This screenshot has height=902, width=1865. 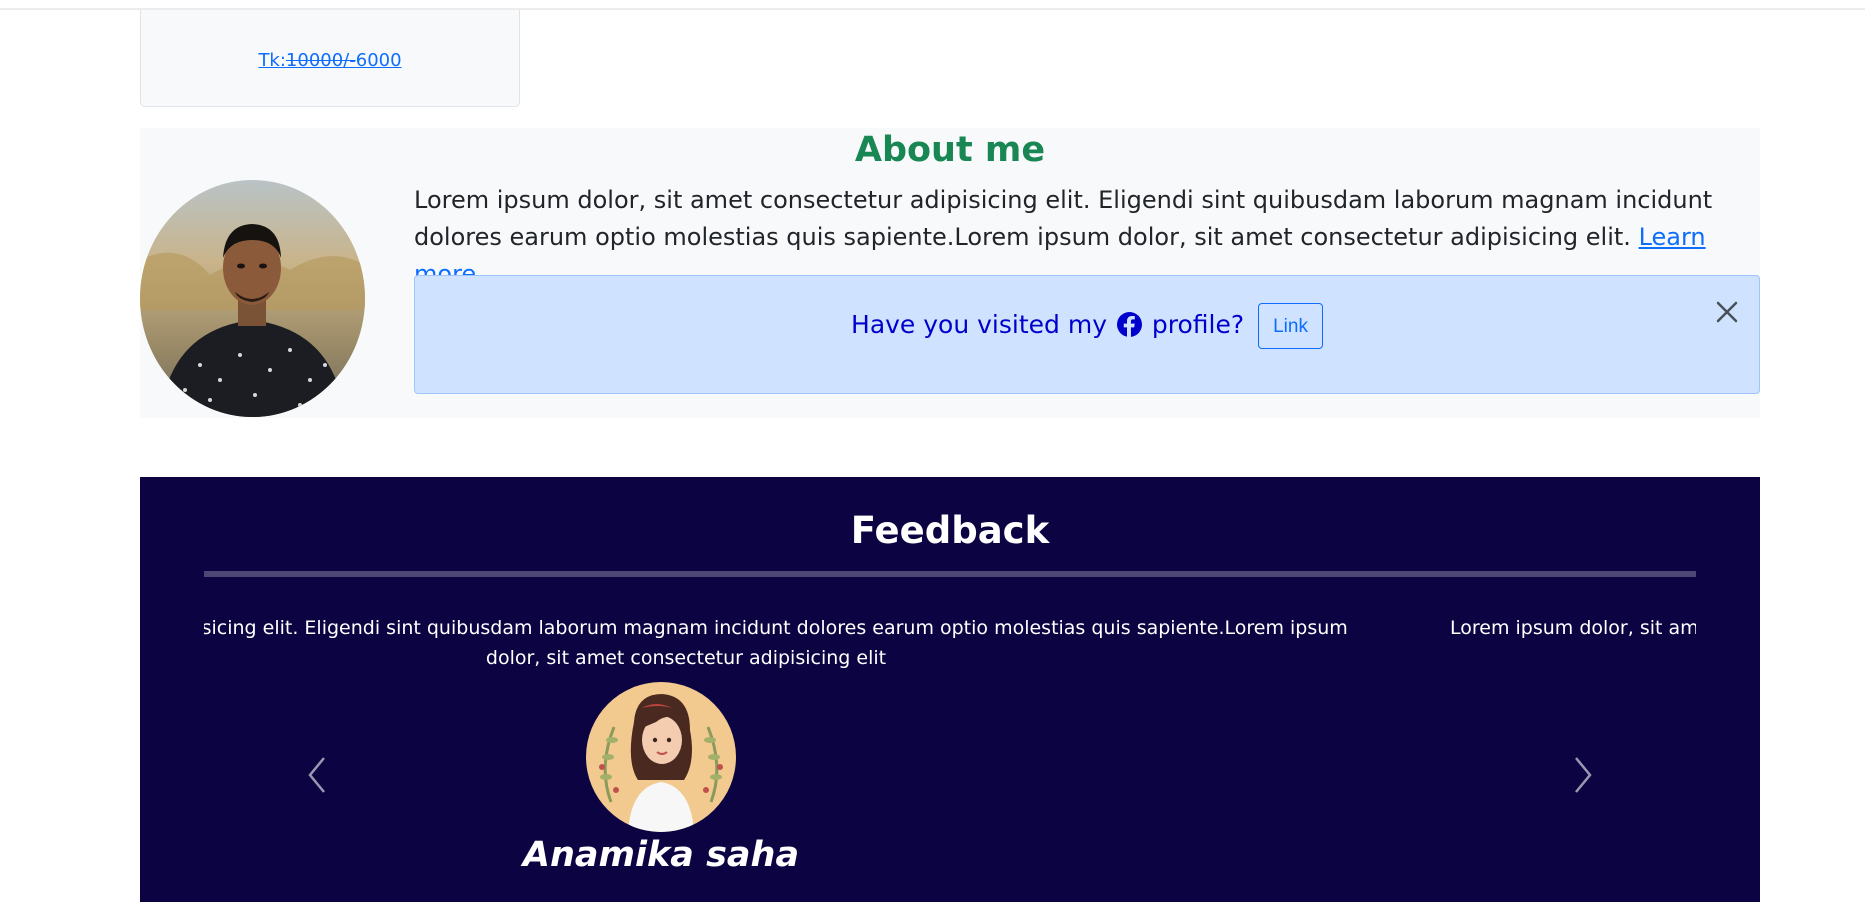 I want to click on alert-message: Have you visited my profile? Link, so click(x=1087, y=325).